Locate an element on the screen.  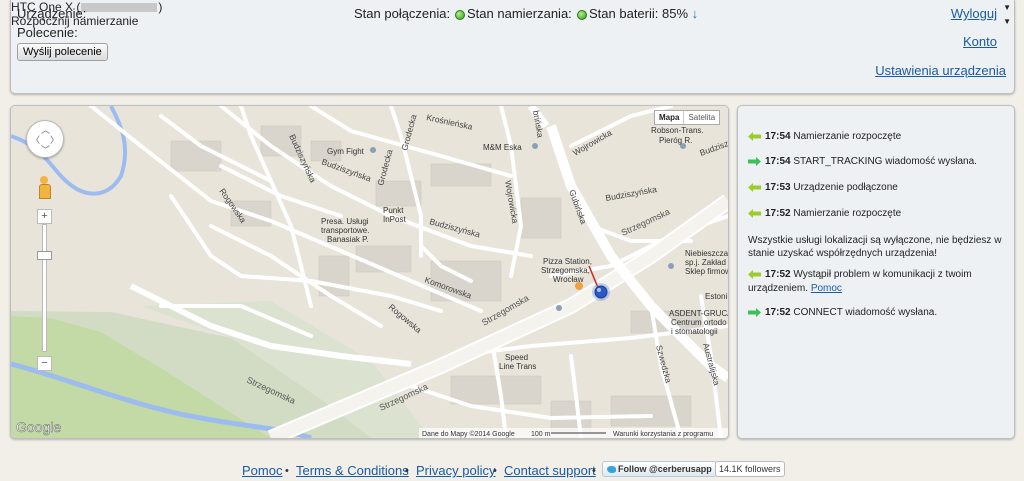
connection-status-icon is located at coordinates (460, 14).